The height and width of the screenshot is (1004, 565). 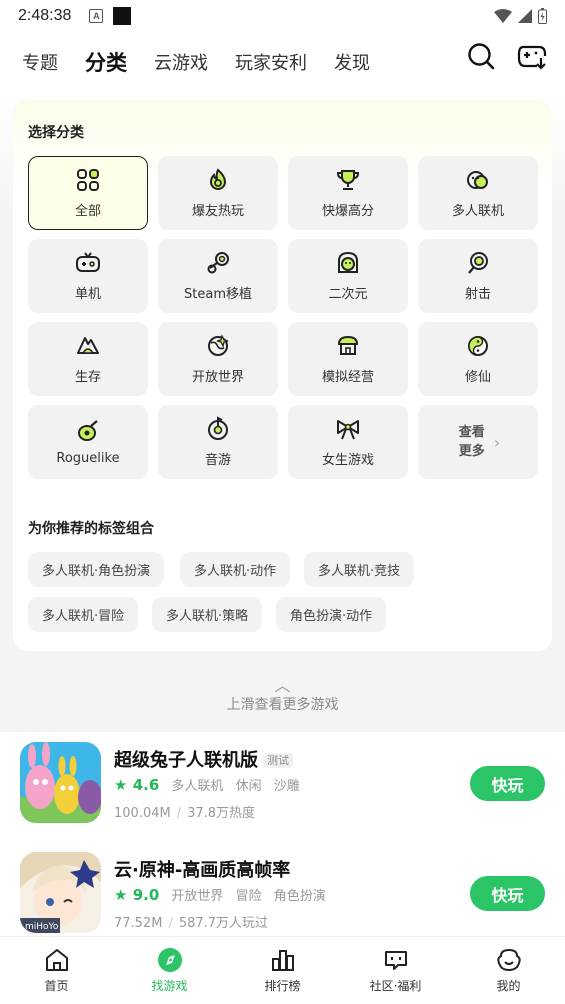 What do you see at coordinates (477, 294) in the screenshot?
I see `category-label: 射击` at bounding box center [477, 294].